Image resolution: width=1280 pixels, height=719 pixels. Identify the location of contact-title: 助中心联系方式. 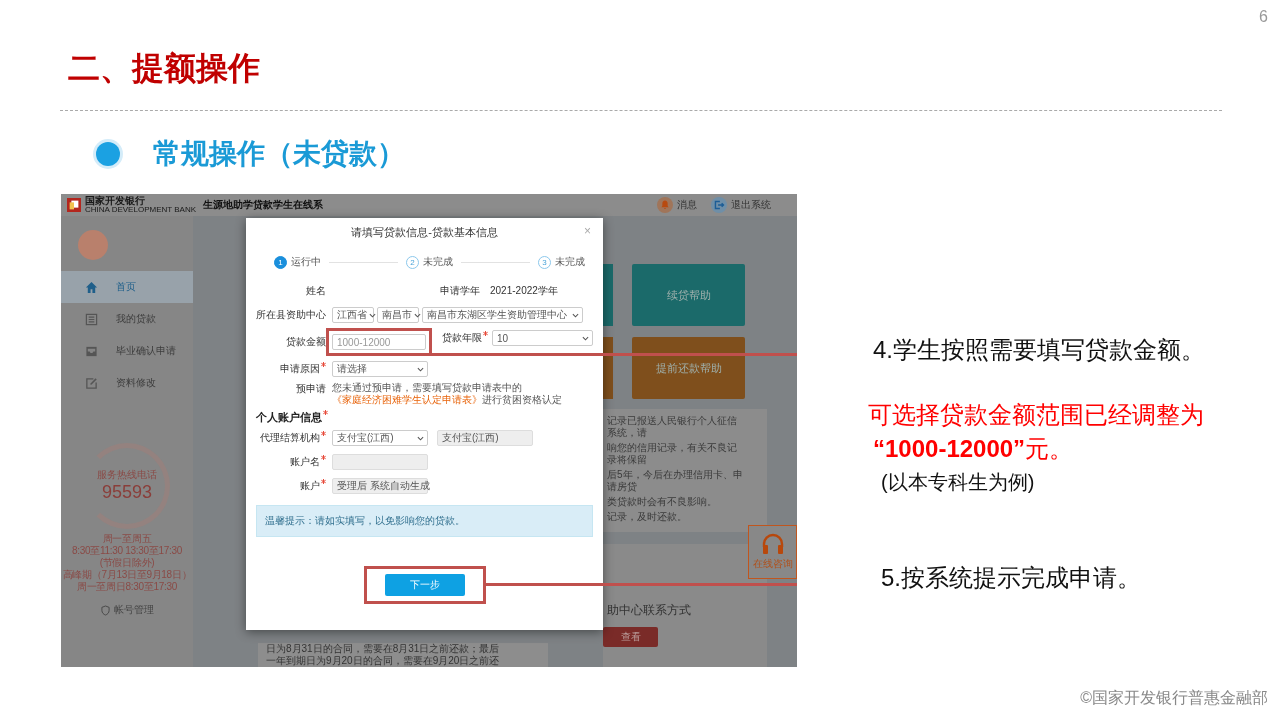
(649, 610).